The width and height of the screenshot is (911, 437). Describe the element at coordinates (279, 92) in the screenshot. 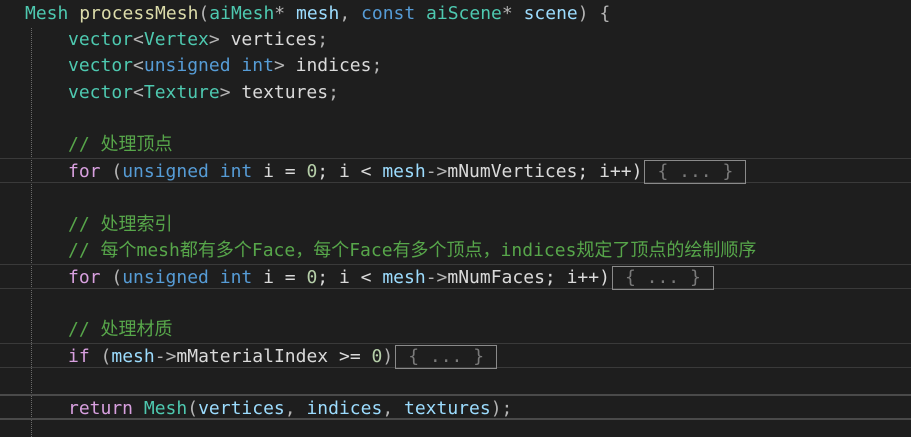

I see `variable-name: textures` at that location.